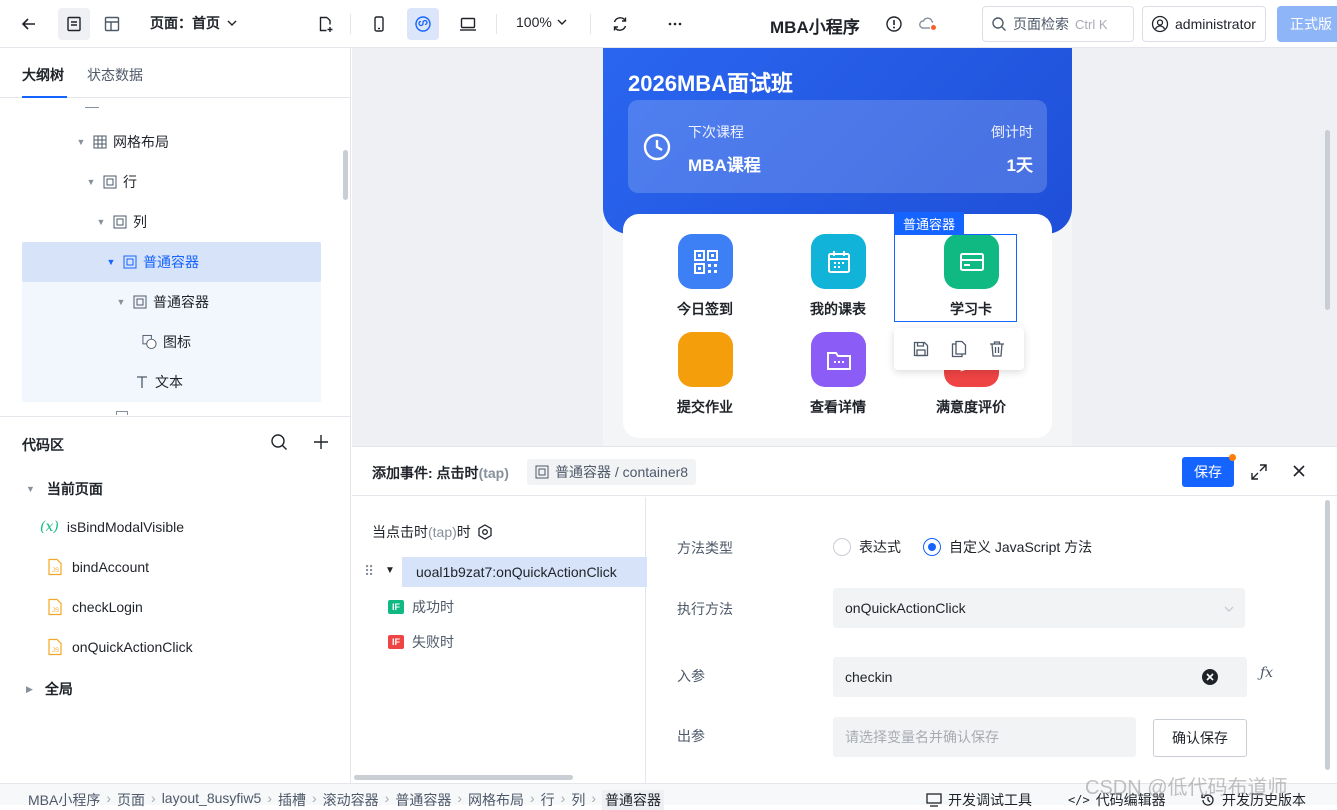  Describe the element at coordinates (928, 24) in the screenshot. I see `cloud-sync-icon` at that location.